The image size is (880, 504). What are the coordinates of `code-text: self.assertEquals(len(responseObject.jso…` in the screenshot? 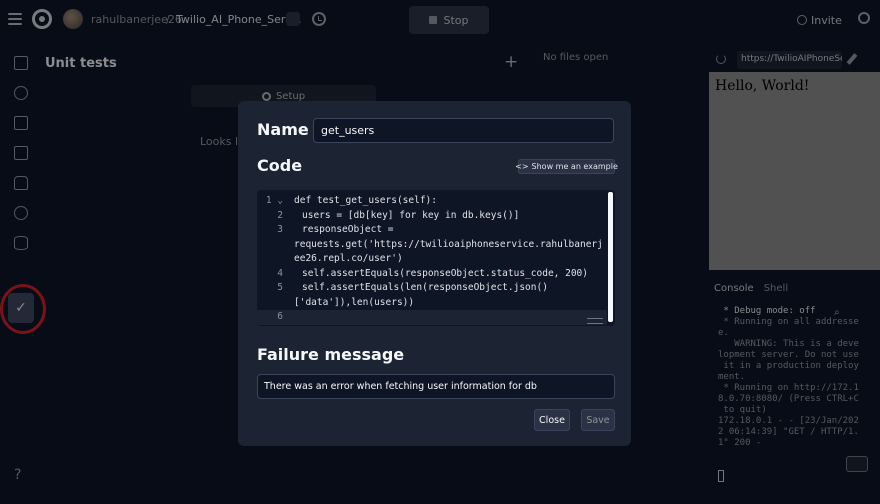 It's located at (425, 287).